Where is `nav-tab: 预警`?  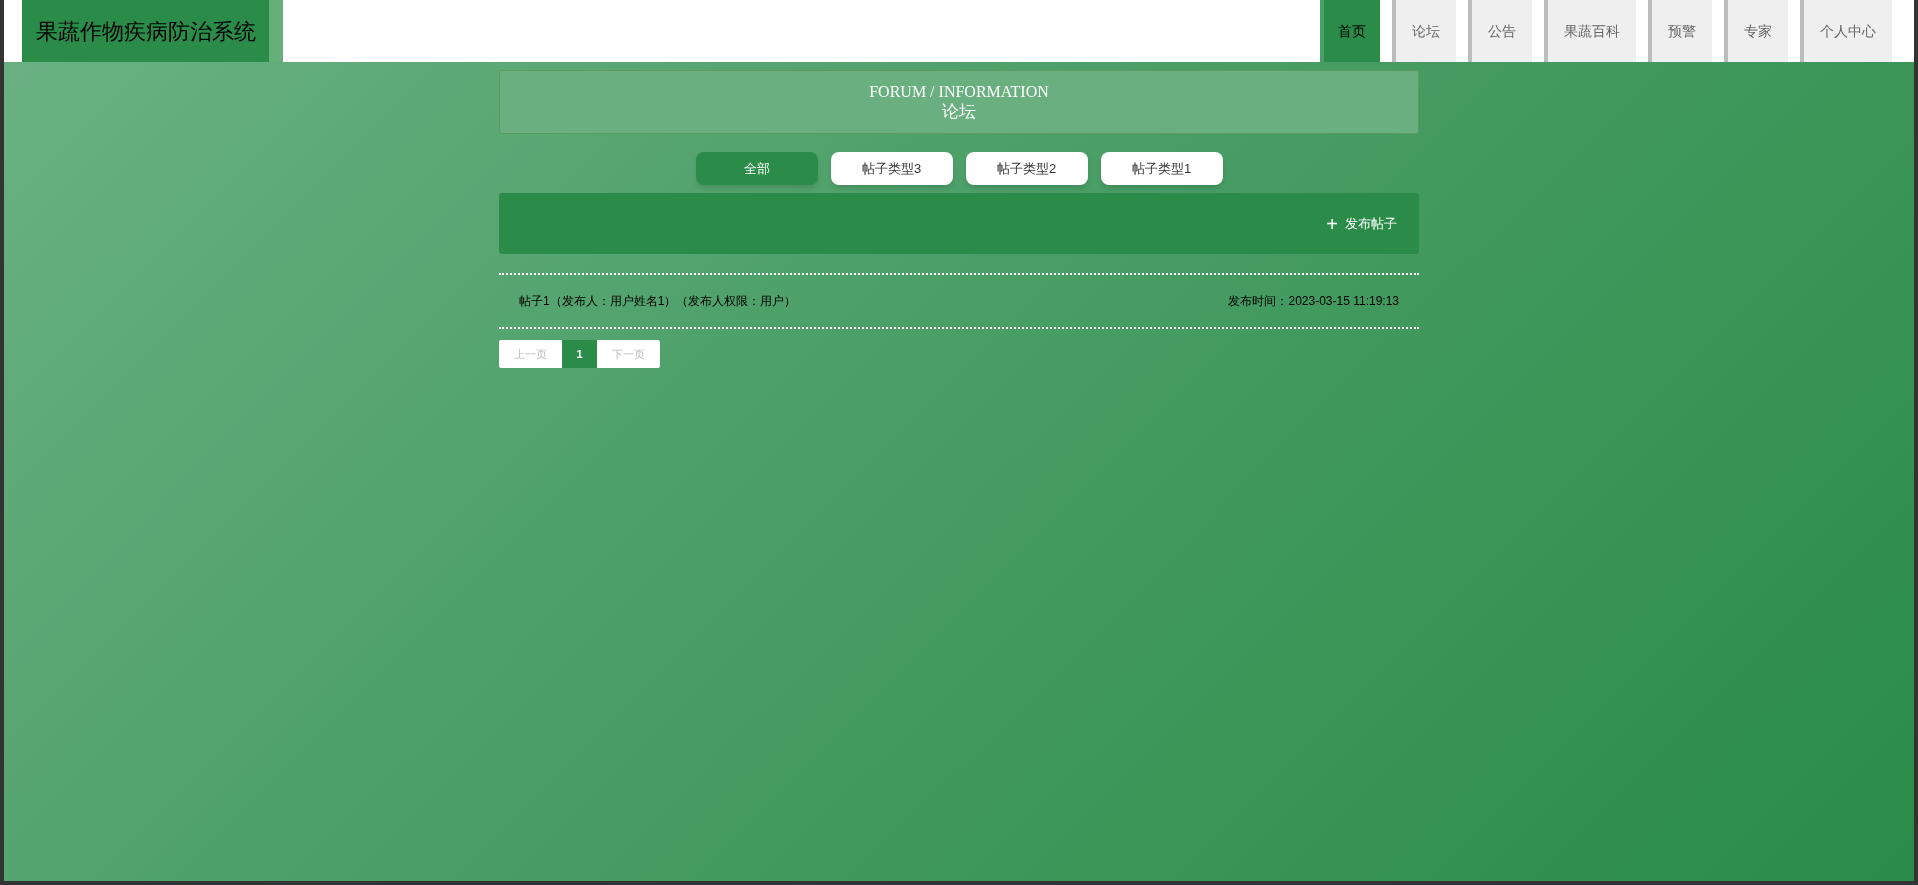 nav-tab: 预警 is located at coordinates (1680, 31).